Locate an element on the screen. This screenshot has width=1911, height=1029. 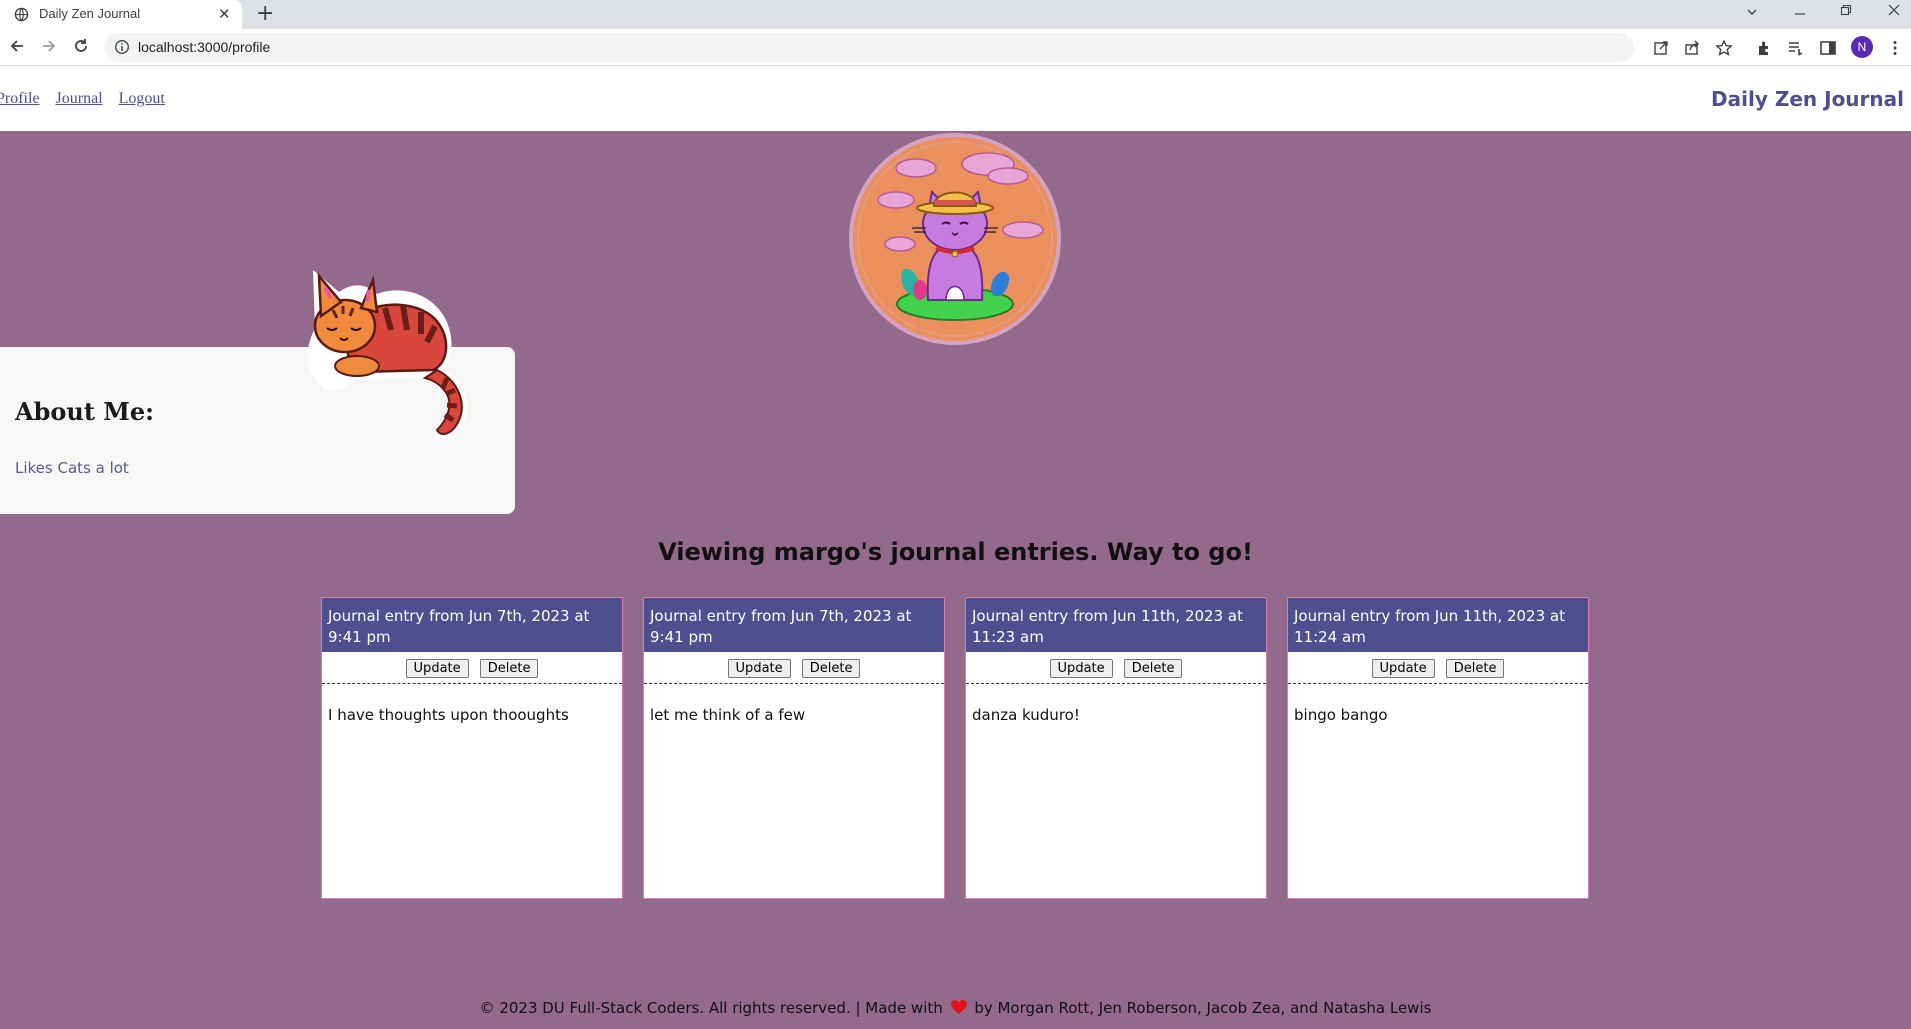
cat-logo-icon is located at coordinates (955, 239).